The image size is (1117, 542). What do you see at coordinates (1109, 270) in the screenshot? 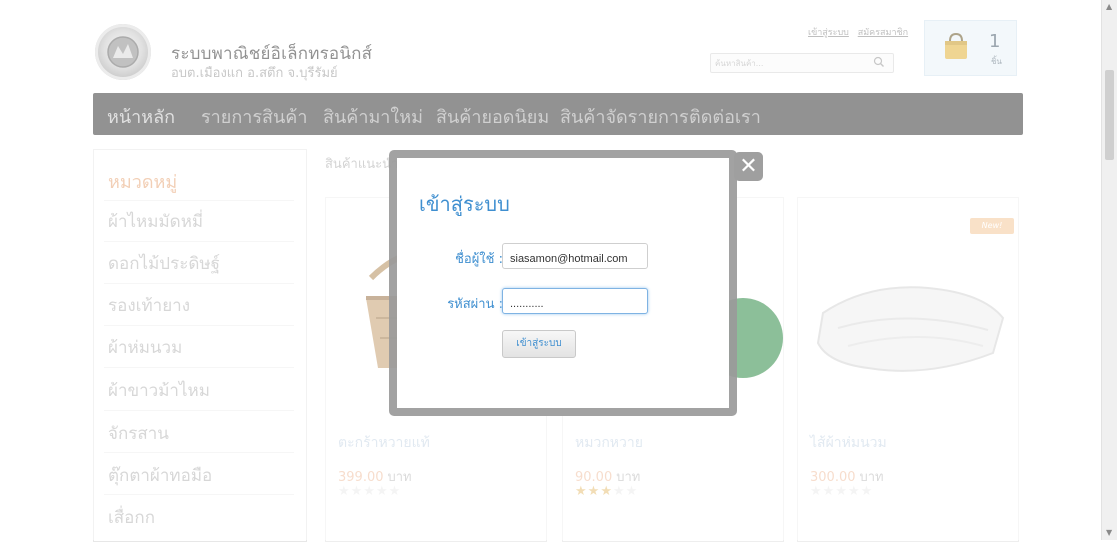
I see `page-scrollbar: ▲ ▼` at bounding box center [1109, 270].